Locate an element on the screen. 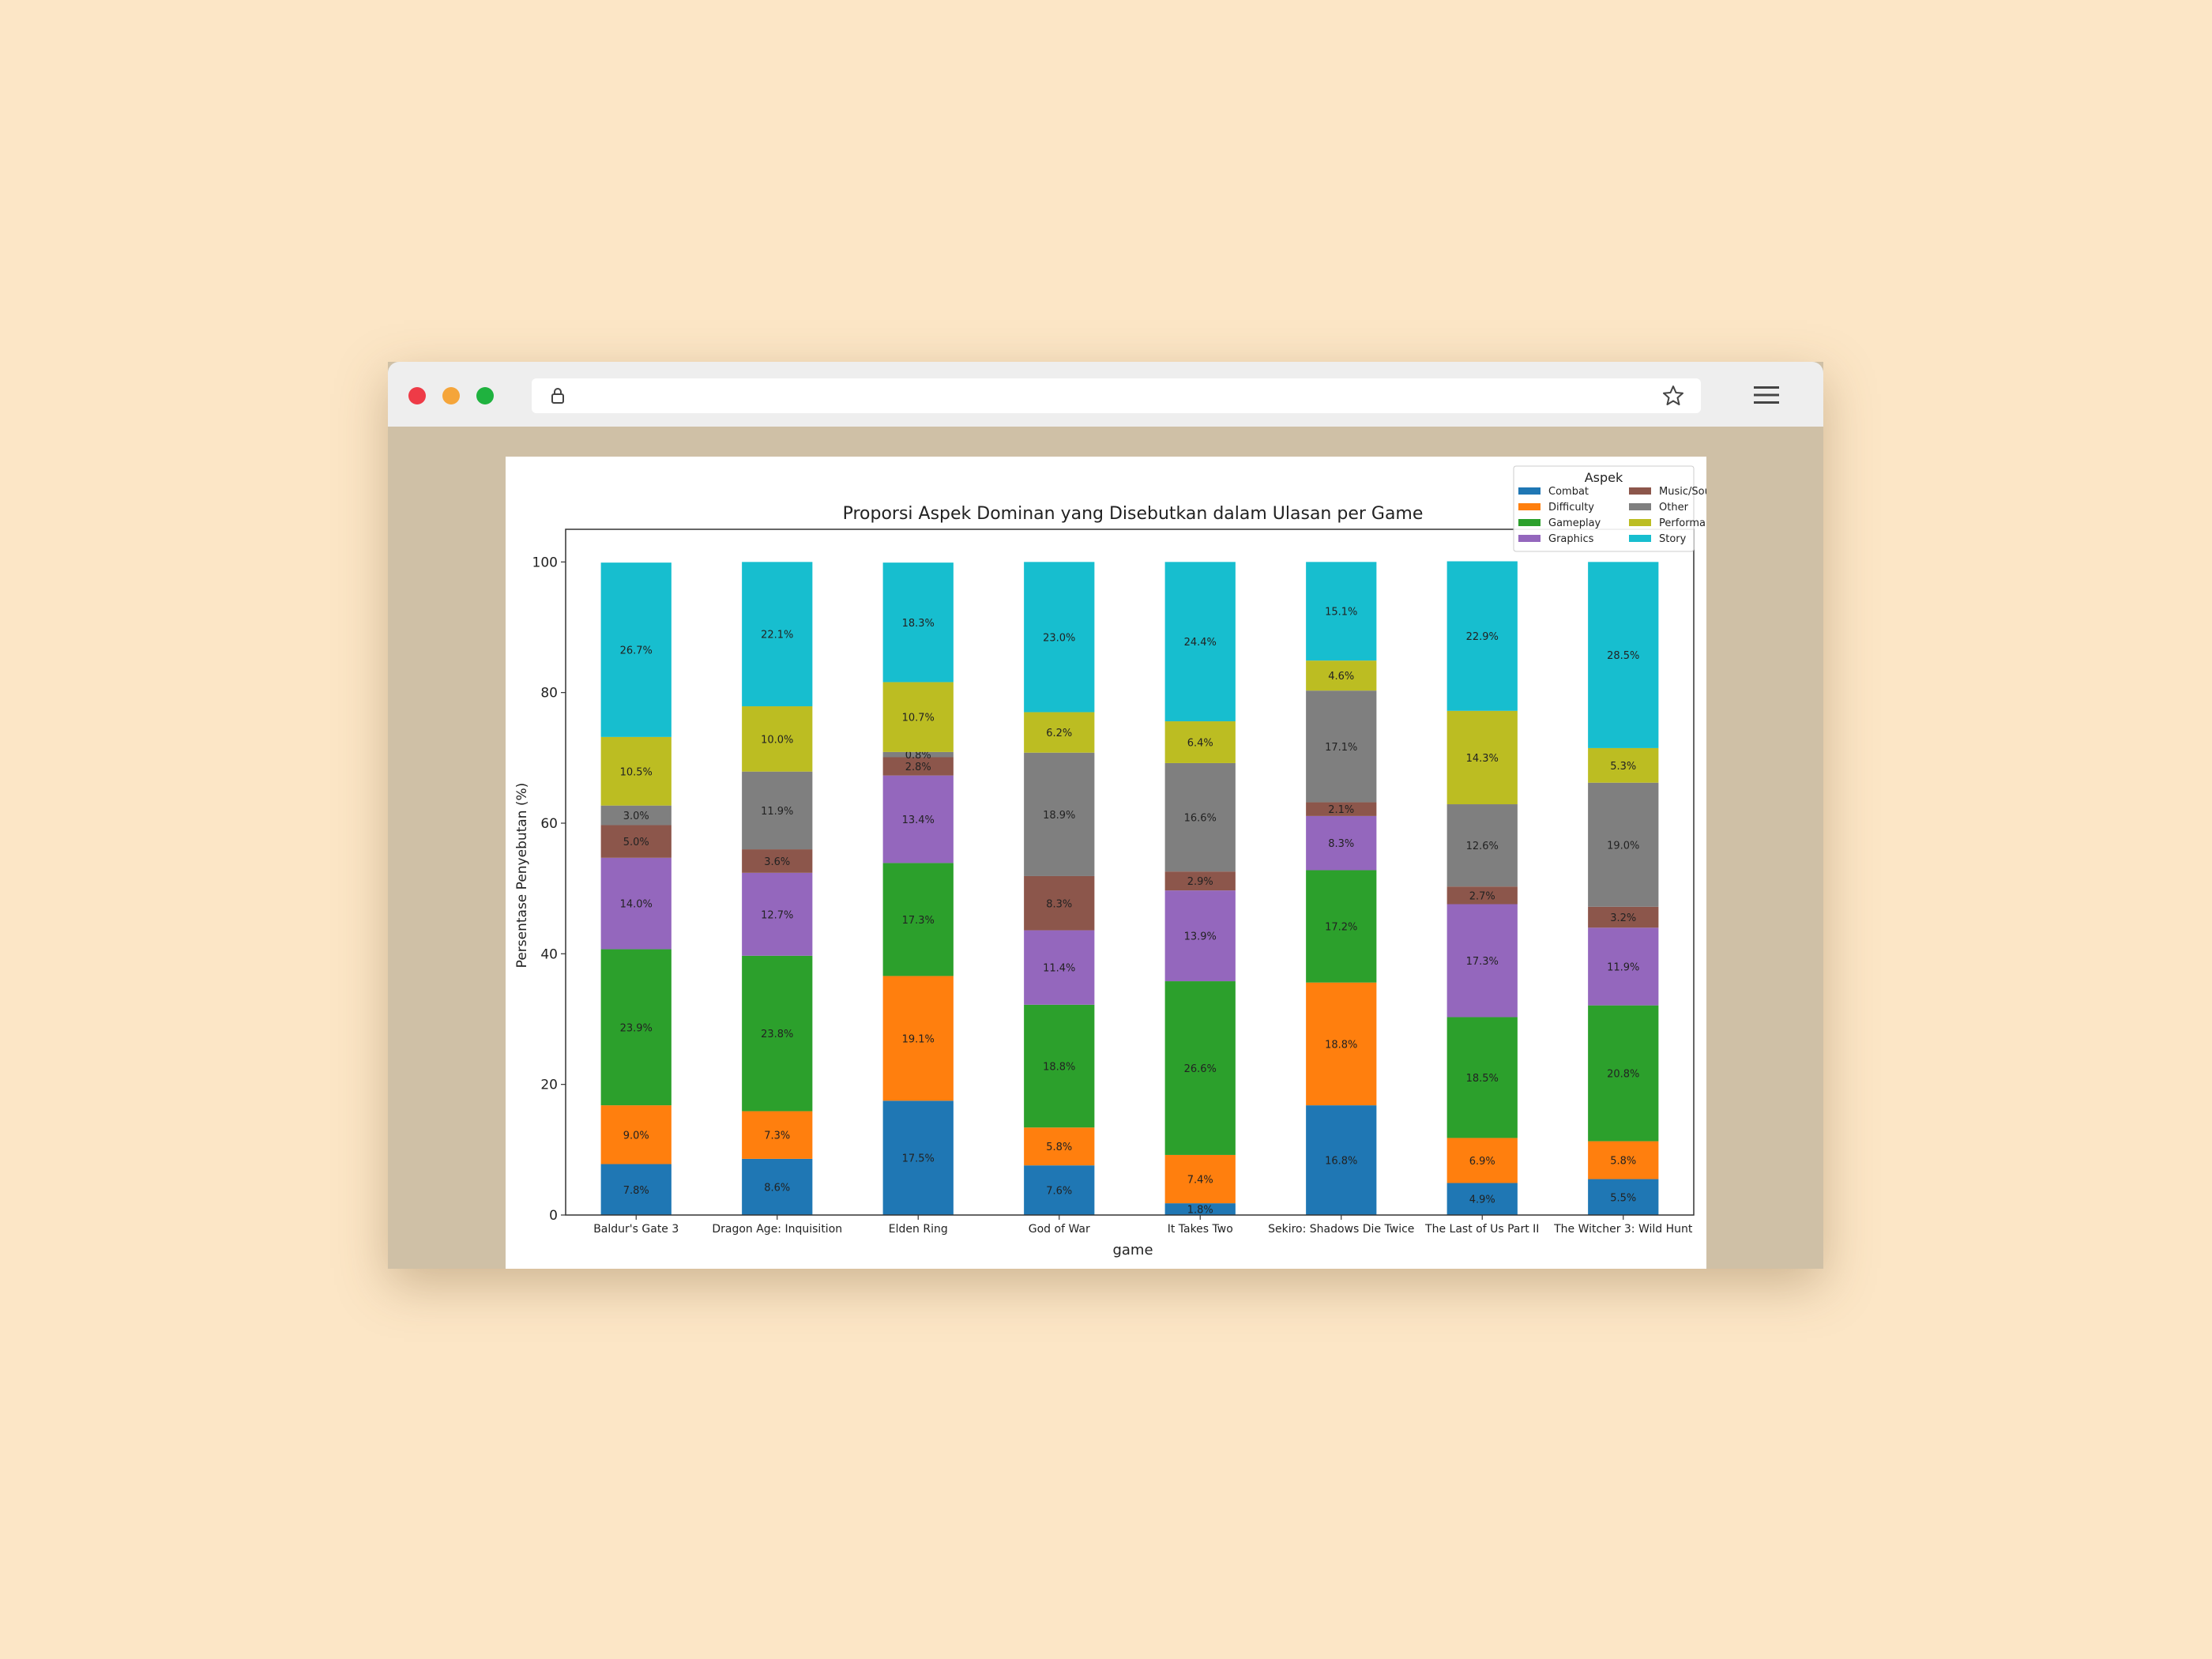 This screenshot has height=1659, width=2212. data-label: 3.0% is located at coordinates (636, 817).